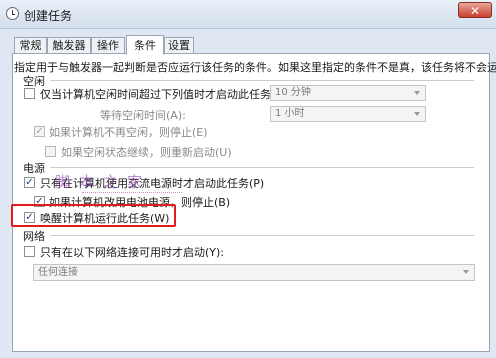 The height and width of the screenshot is (358, 496). Describe the element at coordinates (34, 168) in the screenshot. I see `section-power: 电源` at that location.